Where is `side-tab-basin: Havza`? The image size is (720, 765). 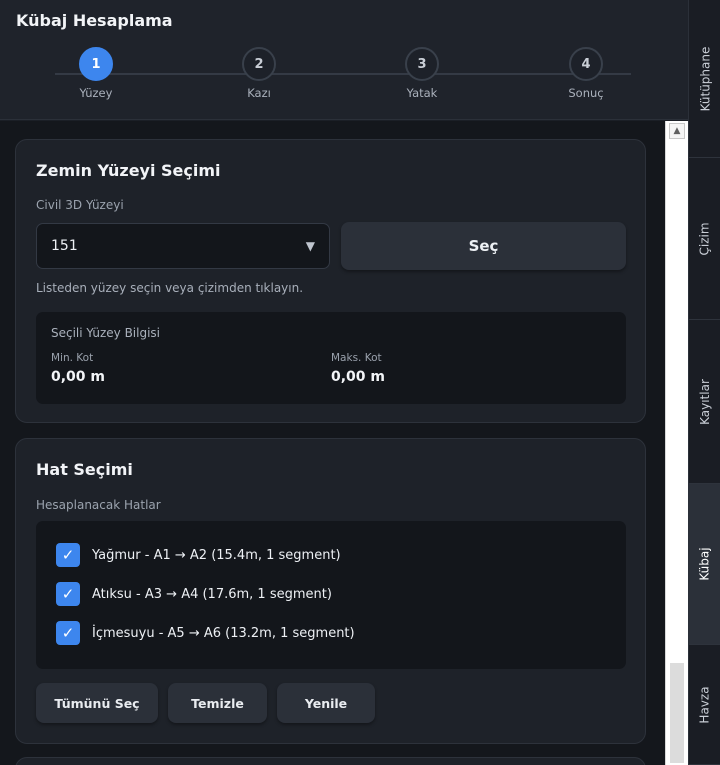 side-tab-basin: Havza is located at coordinates (704, 705).